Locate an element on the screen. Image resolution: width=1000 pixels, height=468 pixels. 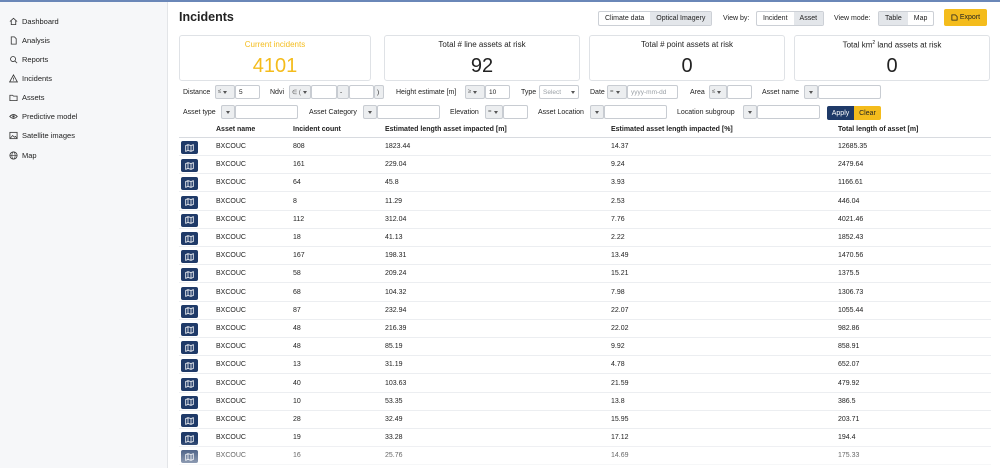
table-cell: 21.59 is located at coordinates (620, 383).